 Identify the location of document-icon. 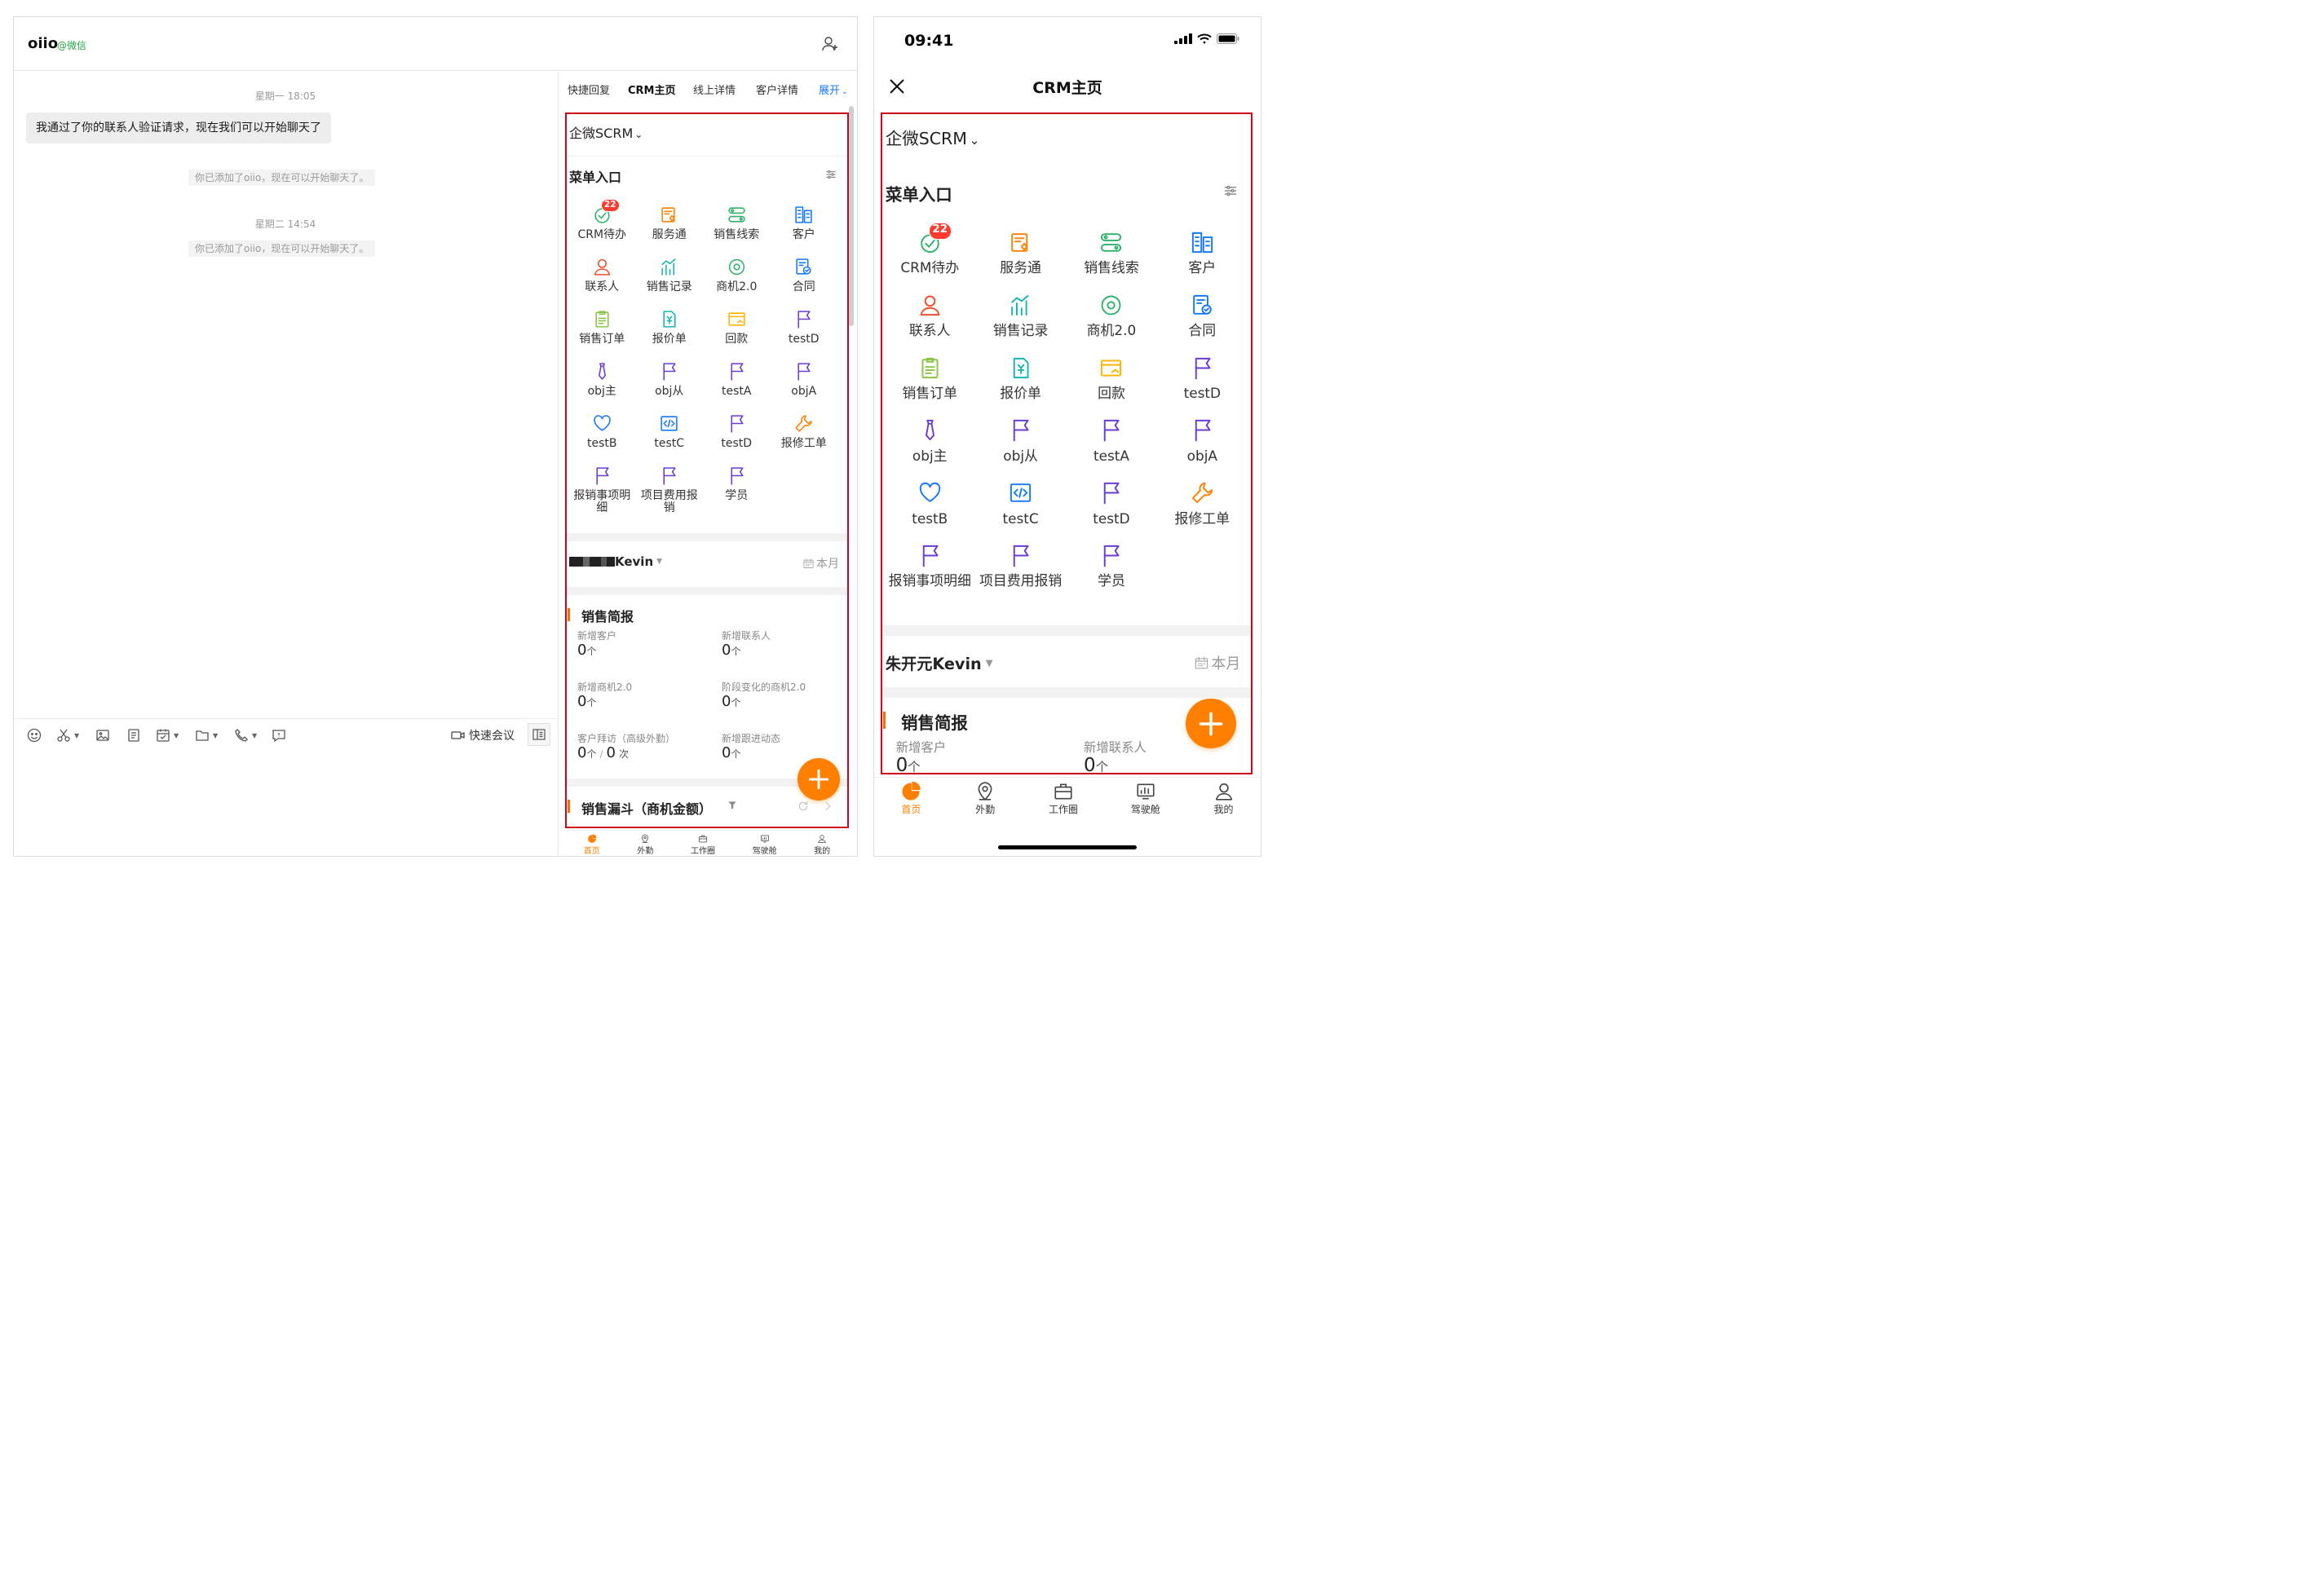
(133, 735).